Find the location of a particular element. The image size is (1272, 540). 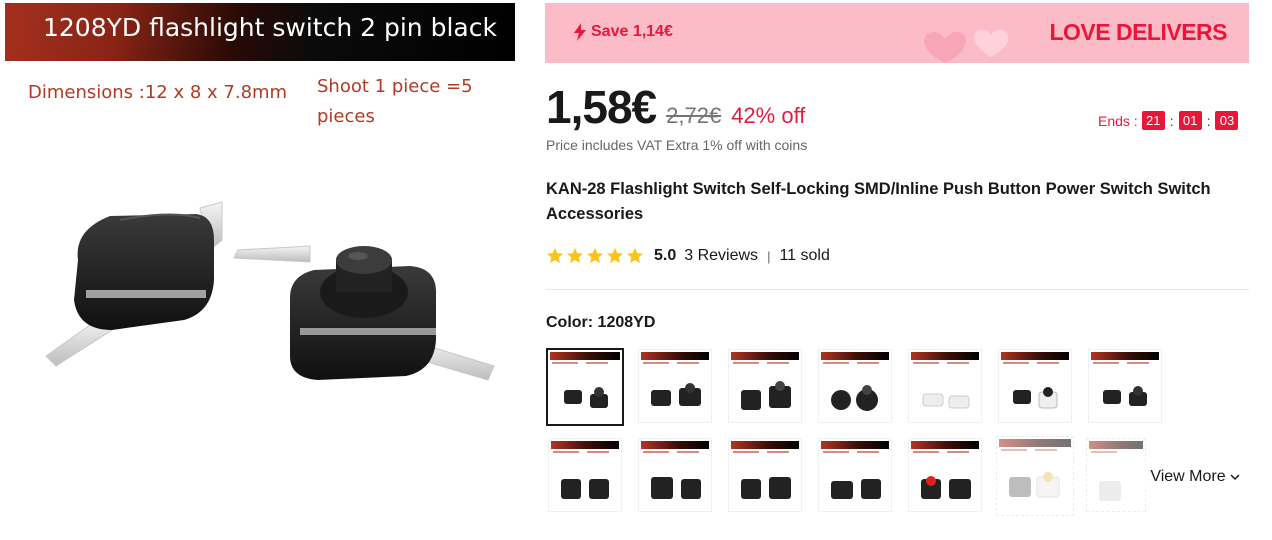

countdown-seconds: 03 is located at coordinates (1227, 120).